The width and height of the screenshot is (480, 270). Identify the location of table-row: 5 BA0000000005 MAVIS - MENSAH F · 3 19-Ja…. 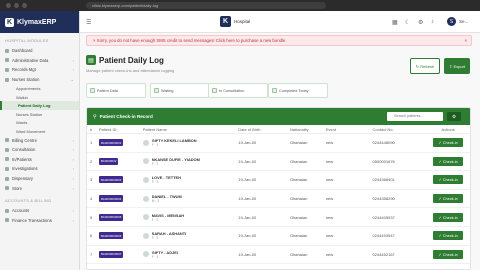
(278, 217).